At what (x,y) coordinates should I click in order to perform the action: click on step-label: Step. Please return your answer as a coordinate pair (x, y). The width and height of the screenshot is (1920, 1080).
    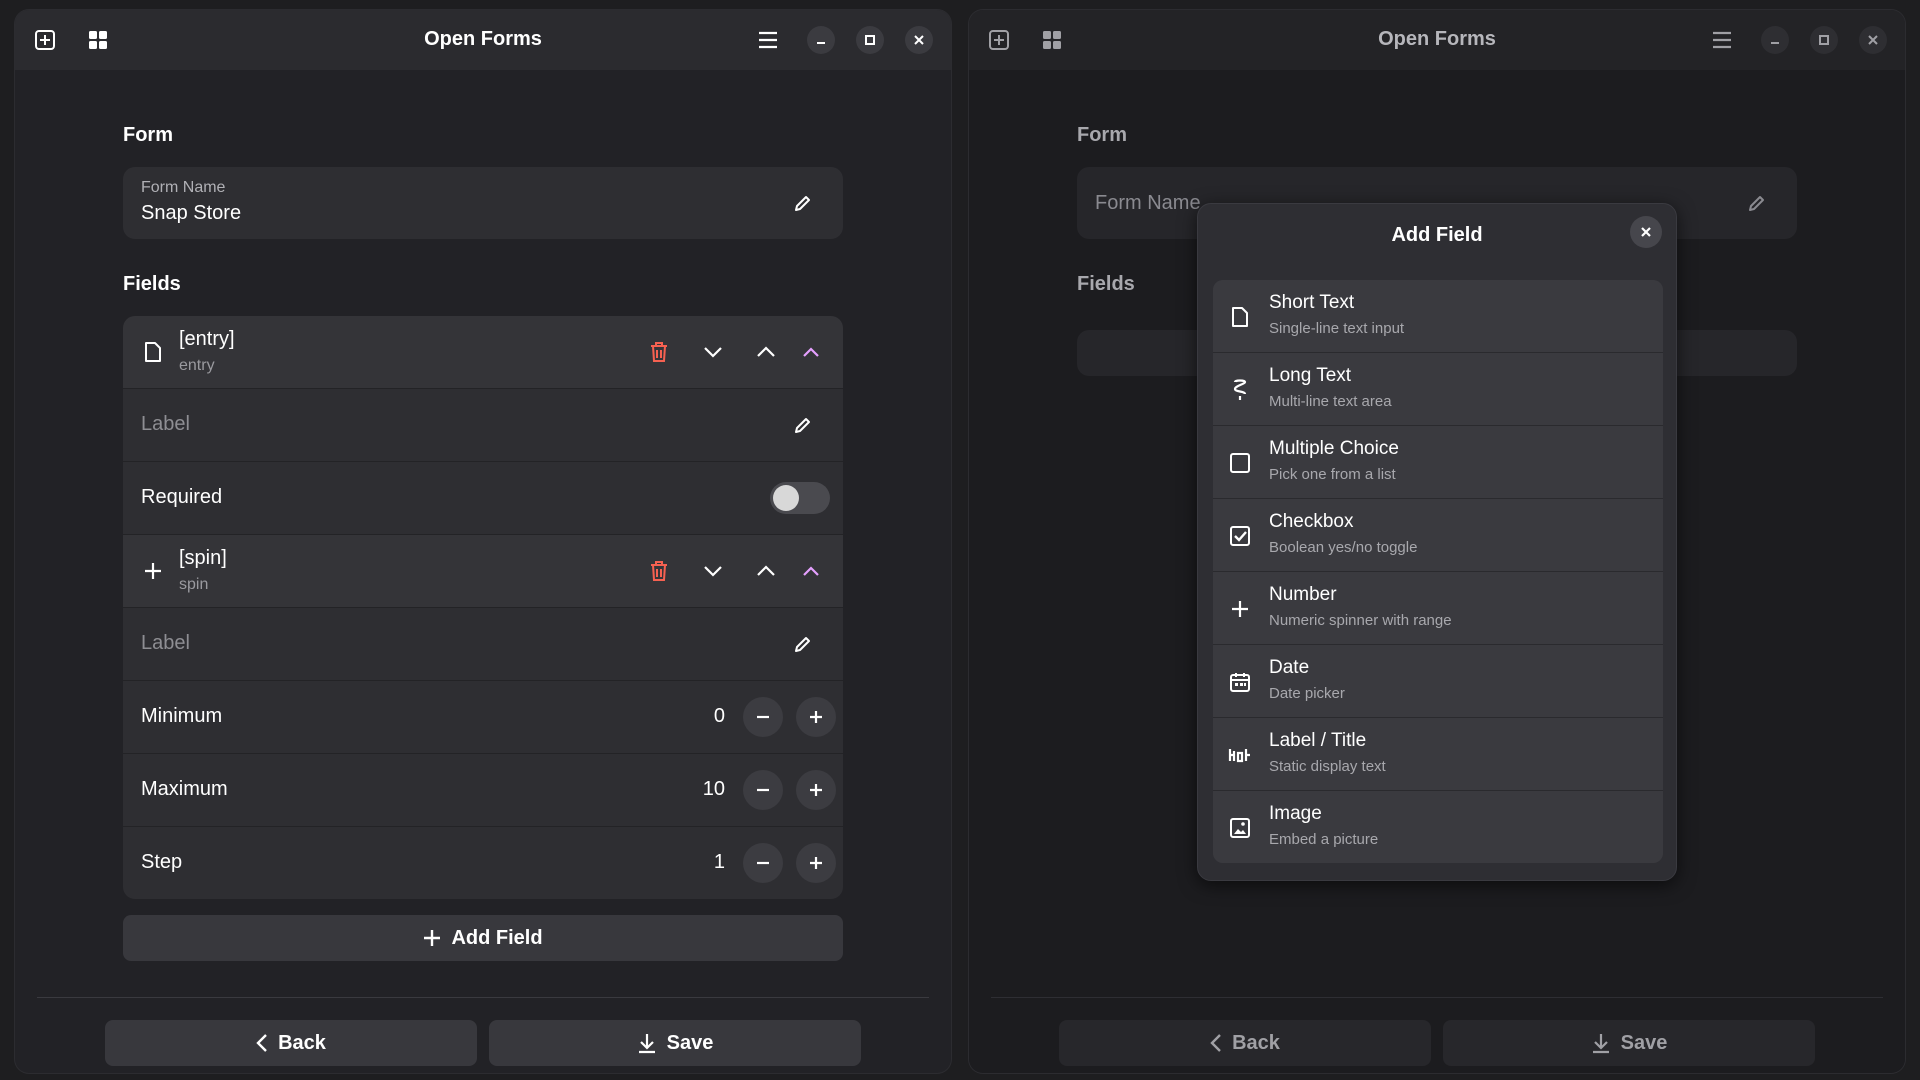
    Looking at the image, I should click on (162, 862).